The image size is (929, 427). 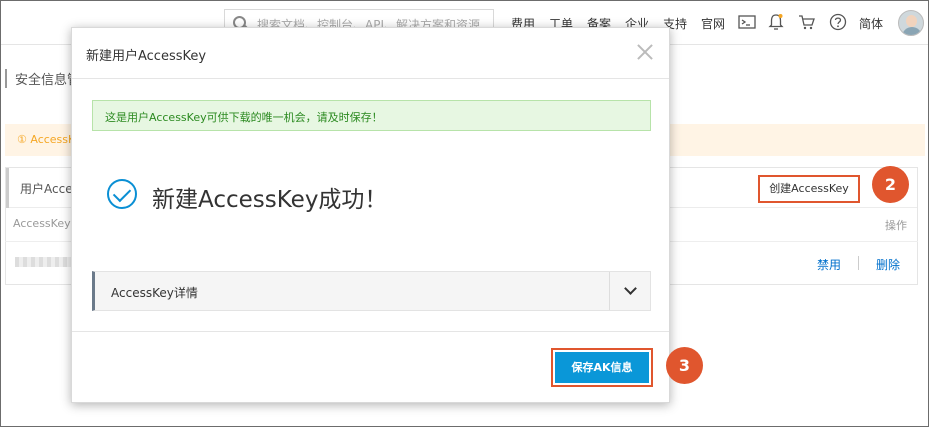 What do you see at coordinates (896, 225) in the screenshot?
I see `column-header-action: 操作` at bounding box center [896, 225].